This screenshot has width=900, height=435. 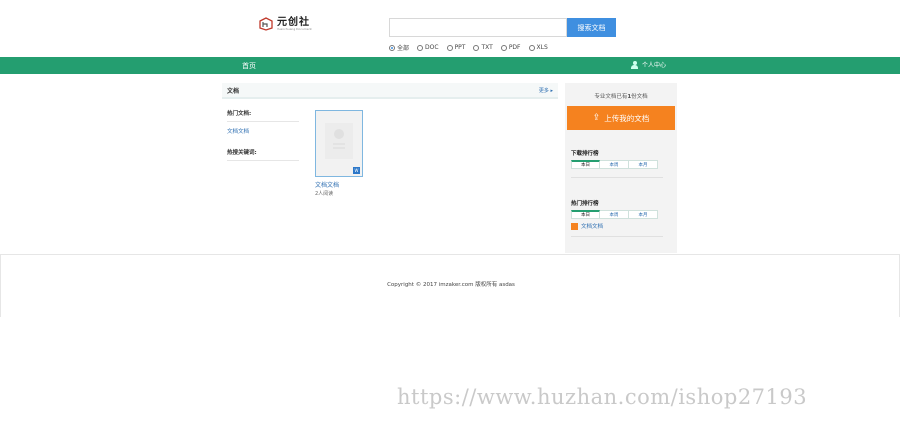 I want to click on document-card: W 文档文档 2人阅读, so click(x=340, y=153).